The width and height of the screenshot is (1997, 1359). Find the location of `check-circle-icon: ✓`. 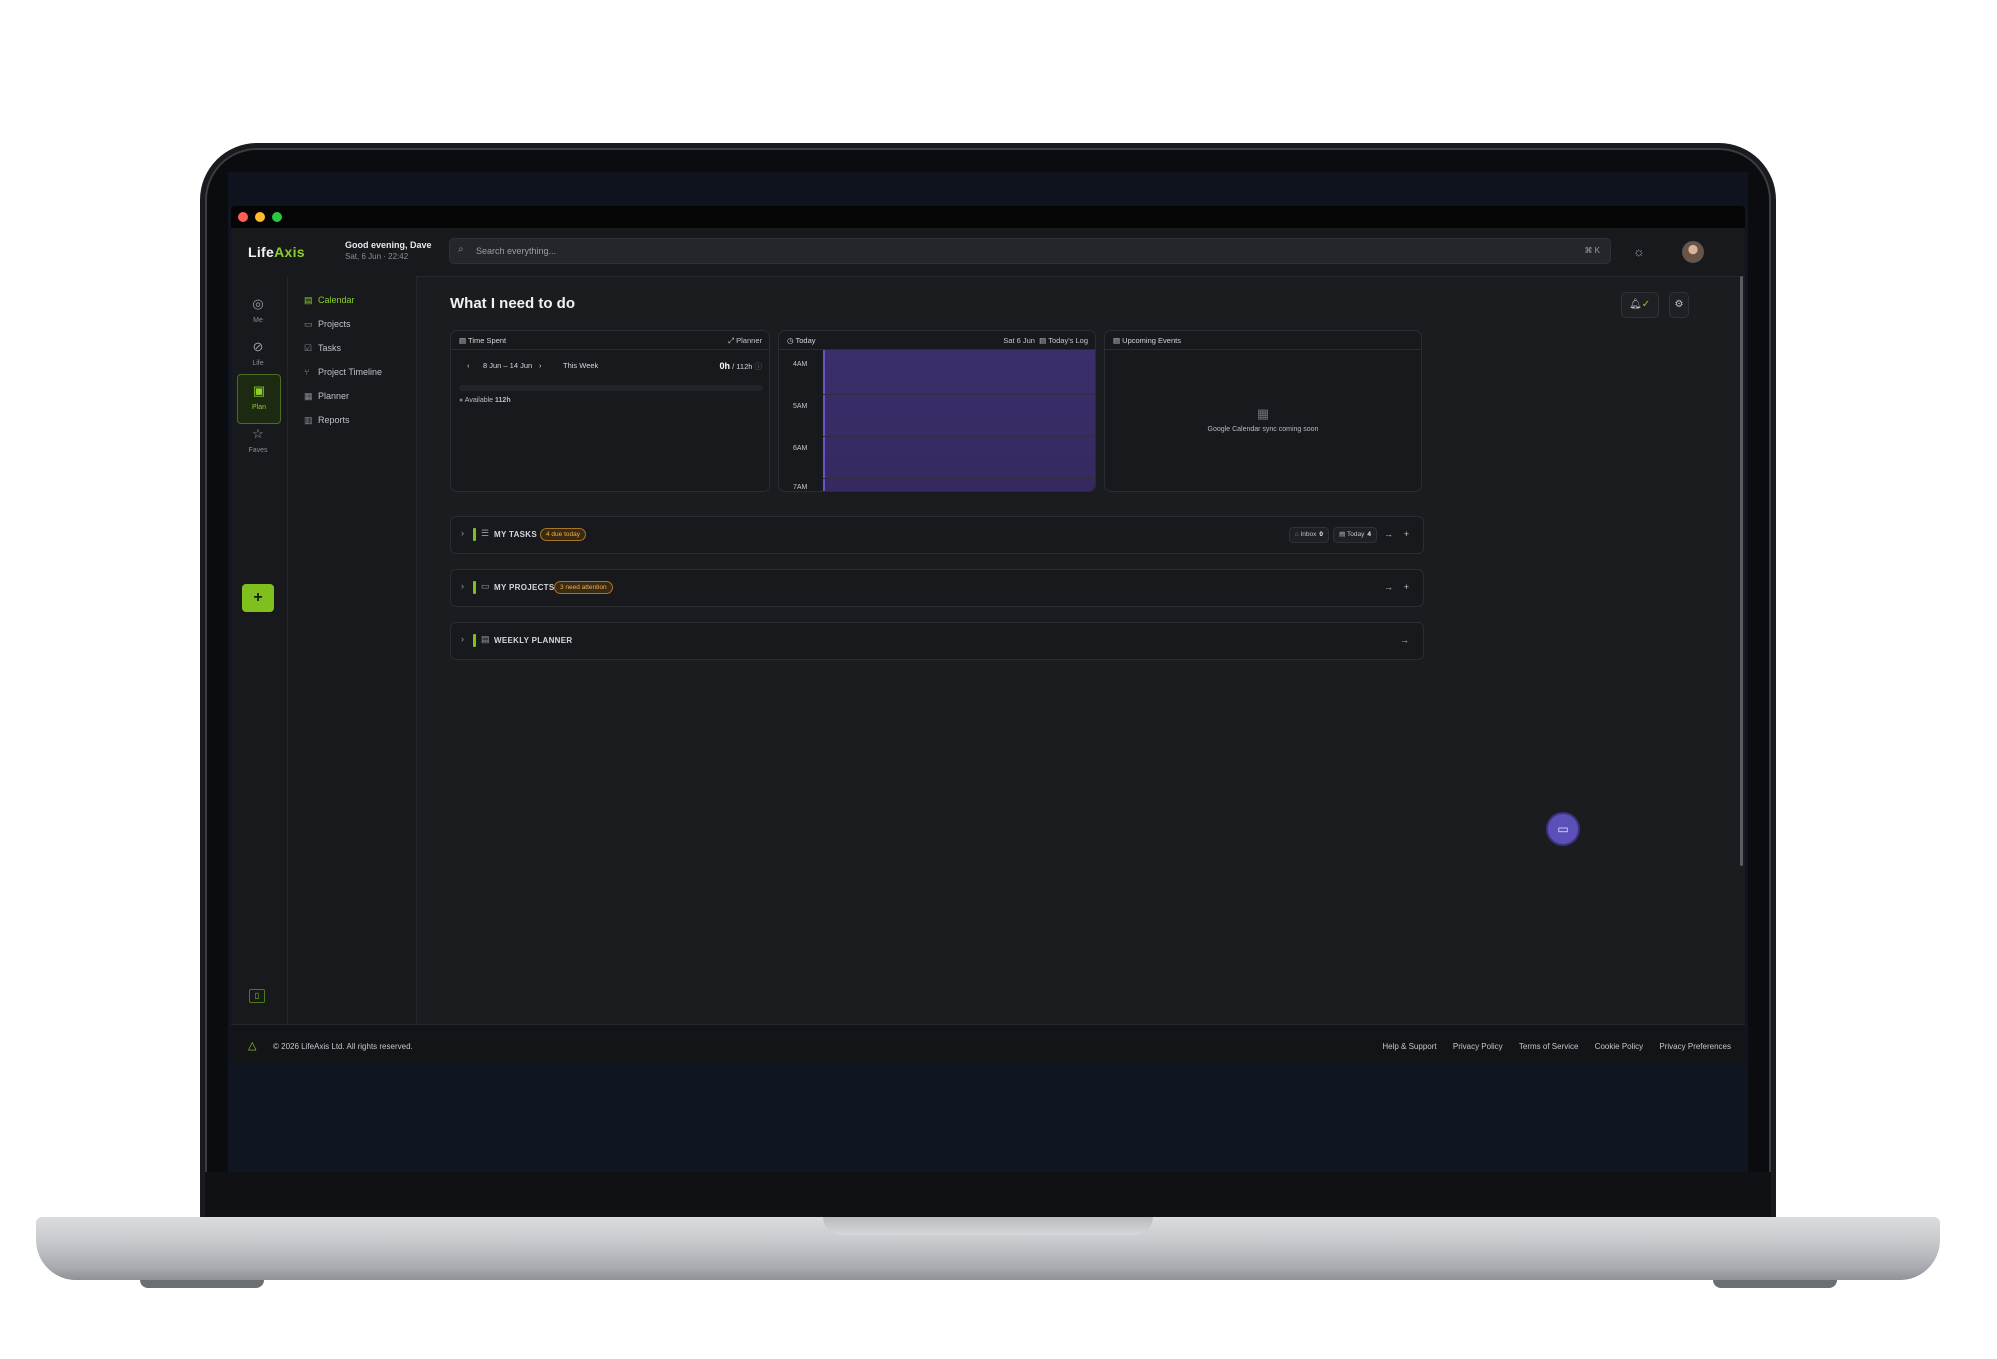

check-circle-icon: ✓ is located at coordinates (1646, 304).